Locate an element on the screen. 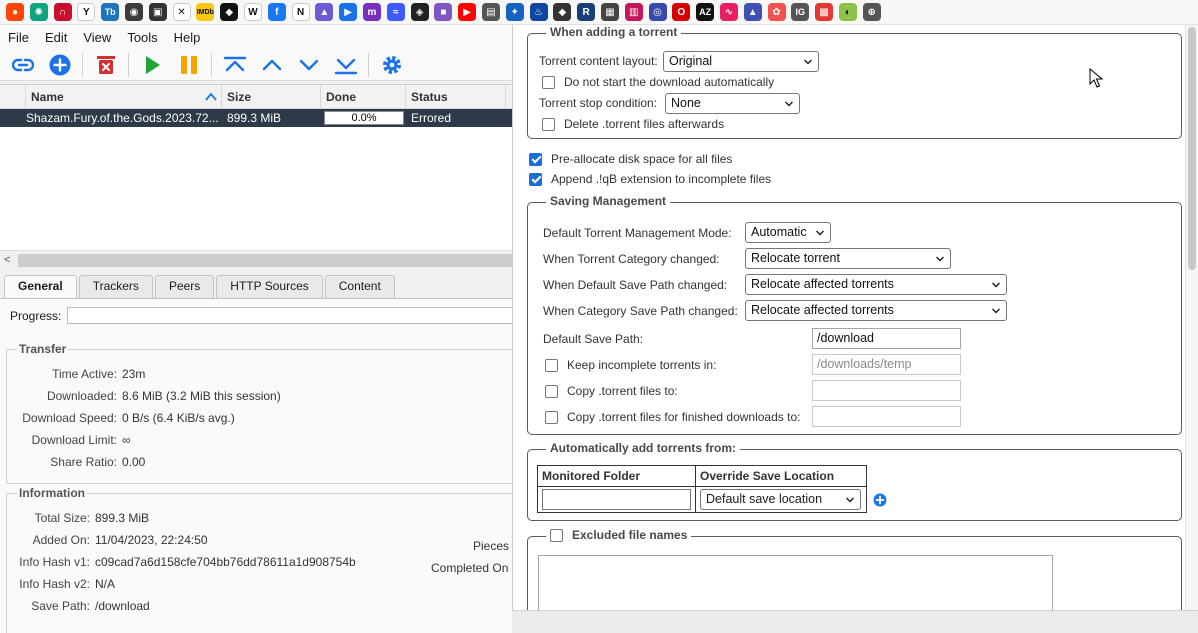 The width and height of the screenshot is (1198, 633). excluded-files-textarea is located at coordinates (795, 582).